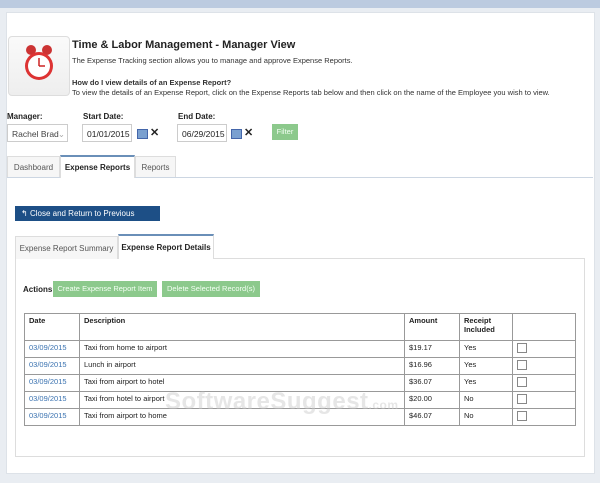  What do you see at coordinates (486, 327) in the screenshot?
I see `col-receipt: Receipt Included` at bounding box center [486, 327].